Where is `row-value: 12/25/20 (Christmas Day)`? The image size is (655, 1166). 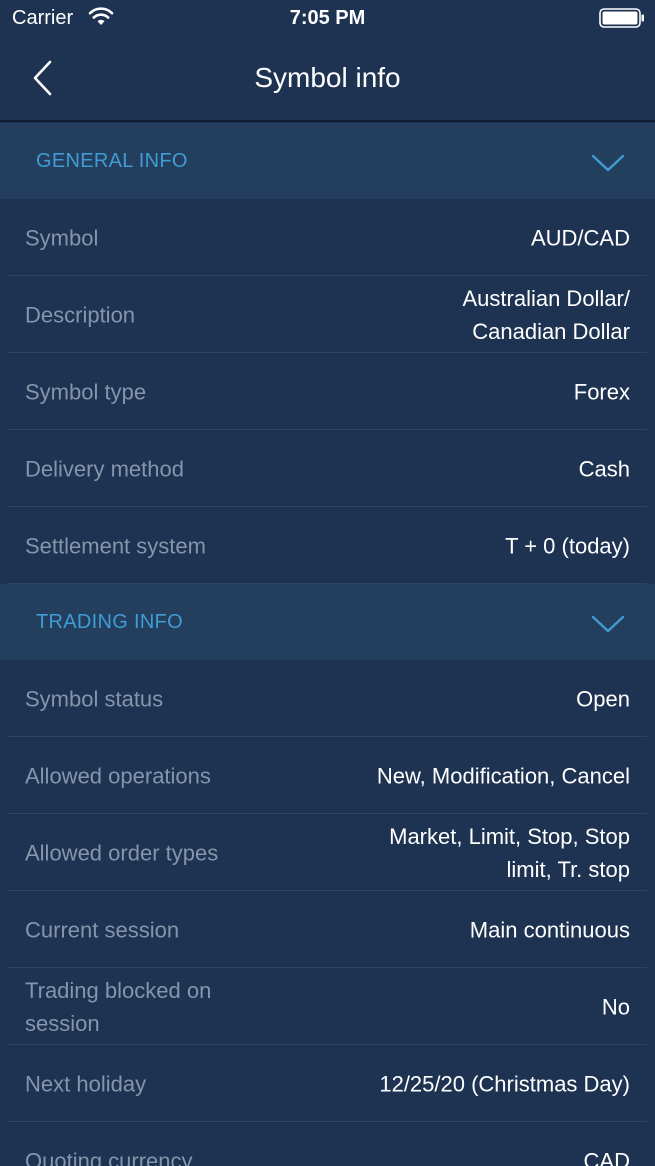
row-value: 12/25/20 (Christmas Day) is located at coordinates (504, 1083).